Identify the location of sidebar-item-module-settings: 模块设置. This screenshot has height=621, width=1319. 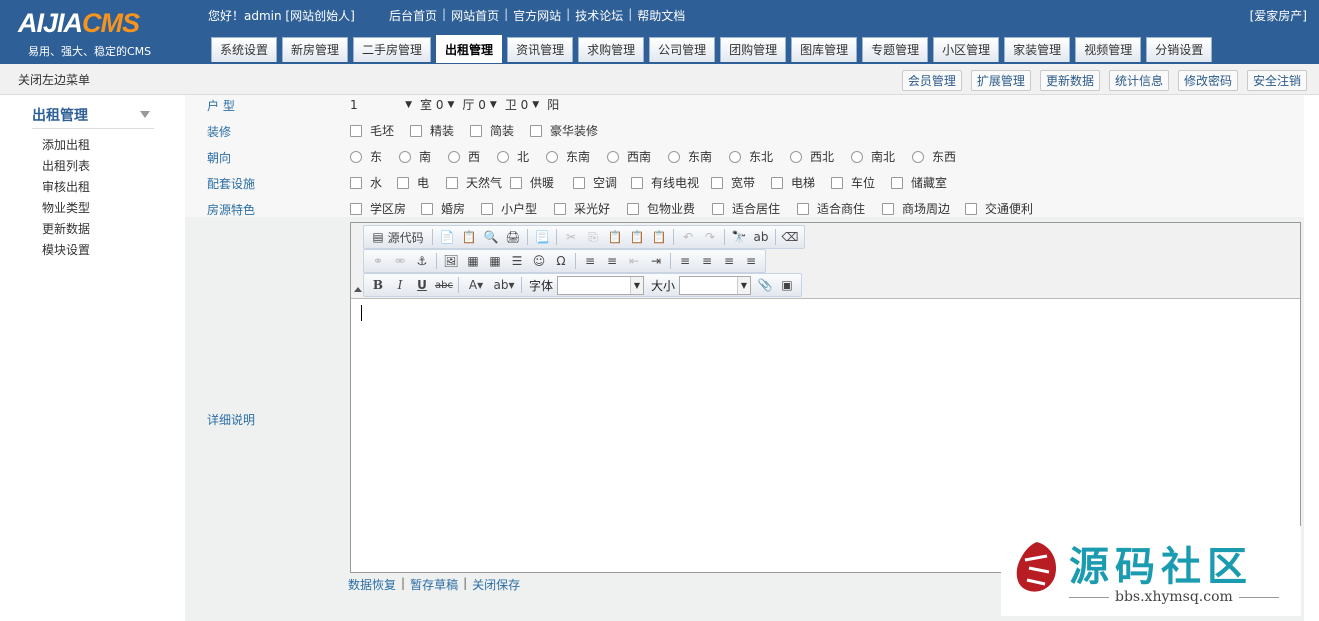
(66, 252).